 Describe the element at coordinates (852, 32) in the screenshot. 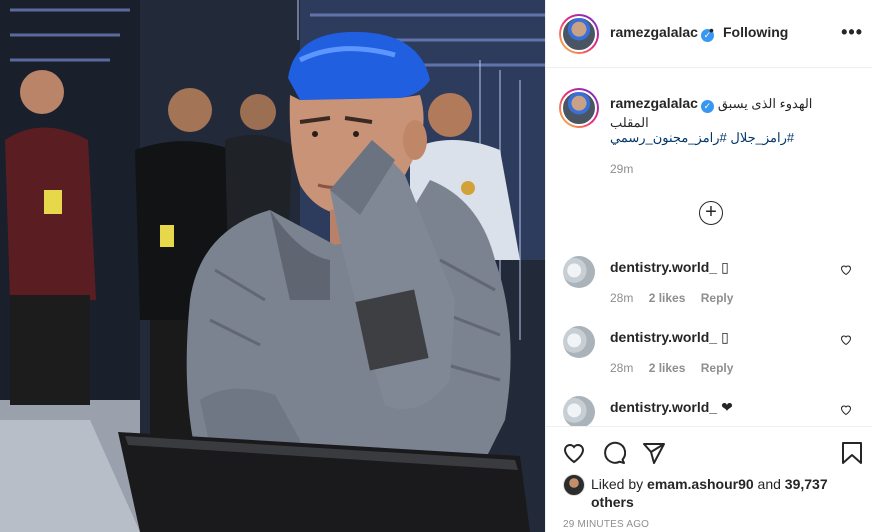

I see `more-options-icon: •••` at that location.